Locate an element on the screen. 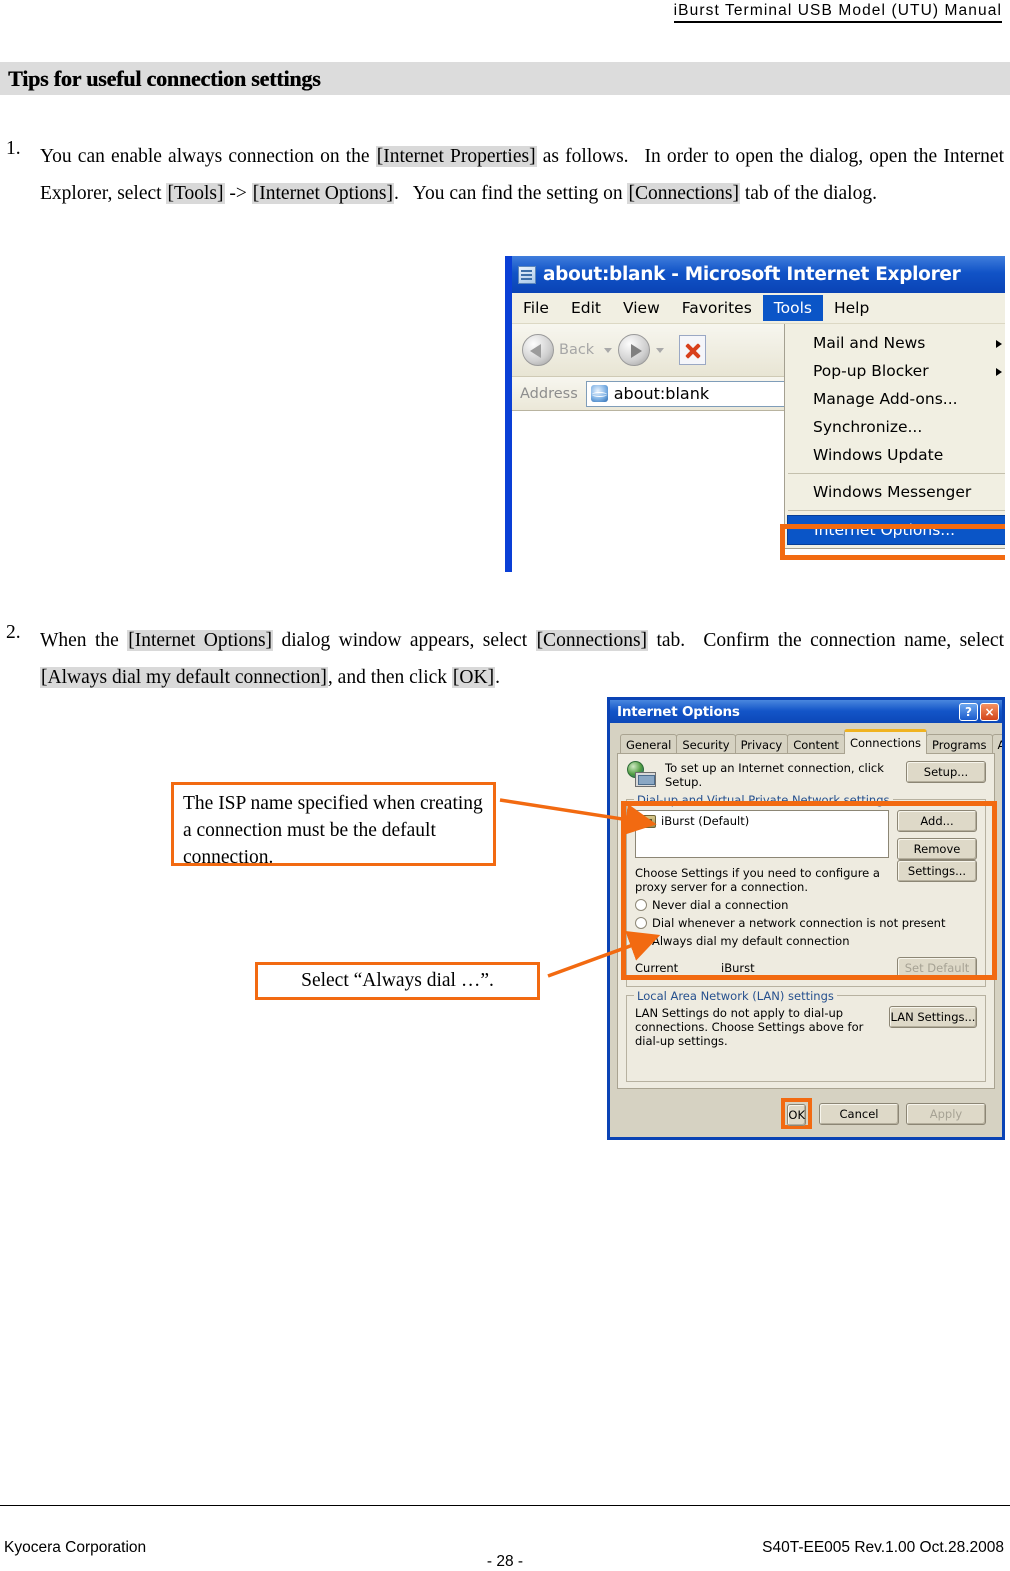  menu-item-mail-and-news: Mail and News is located at coordinates (895, 343).